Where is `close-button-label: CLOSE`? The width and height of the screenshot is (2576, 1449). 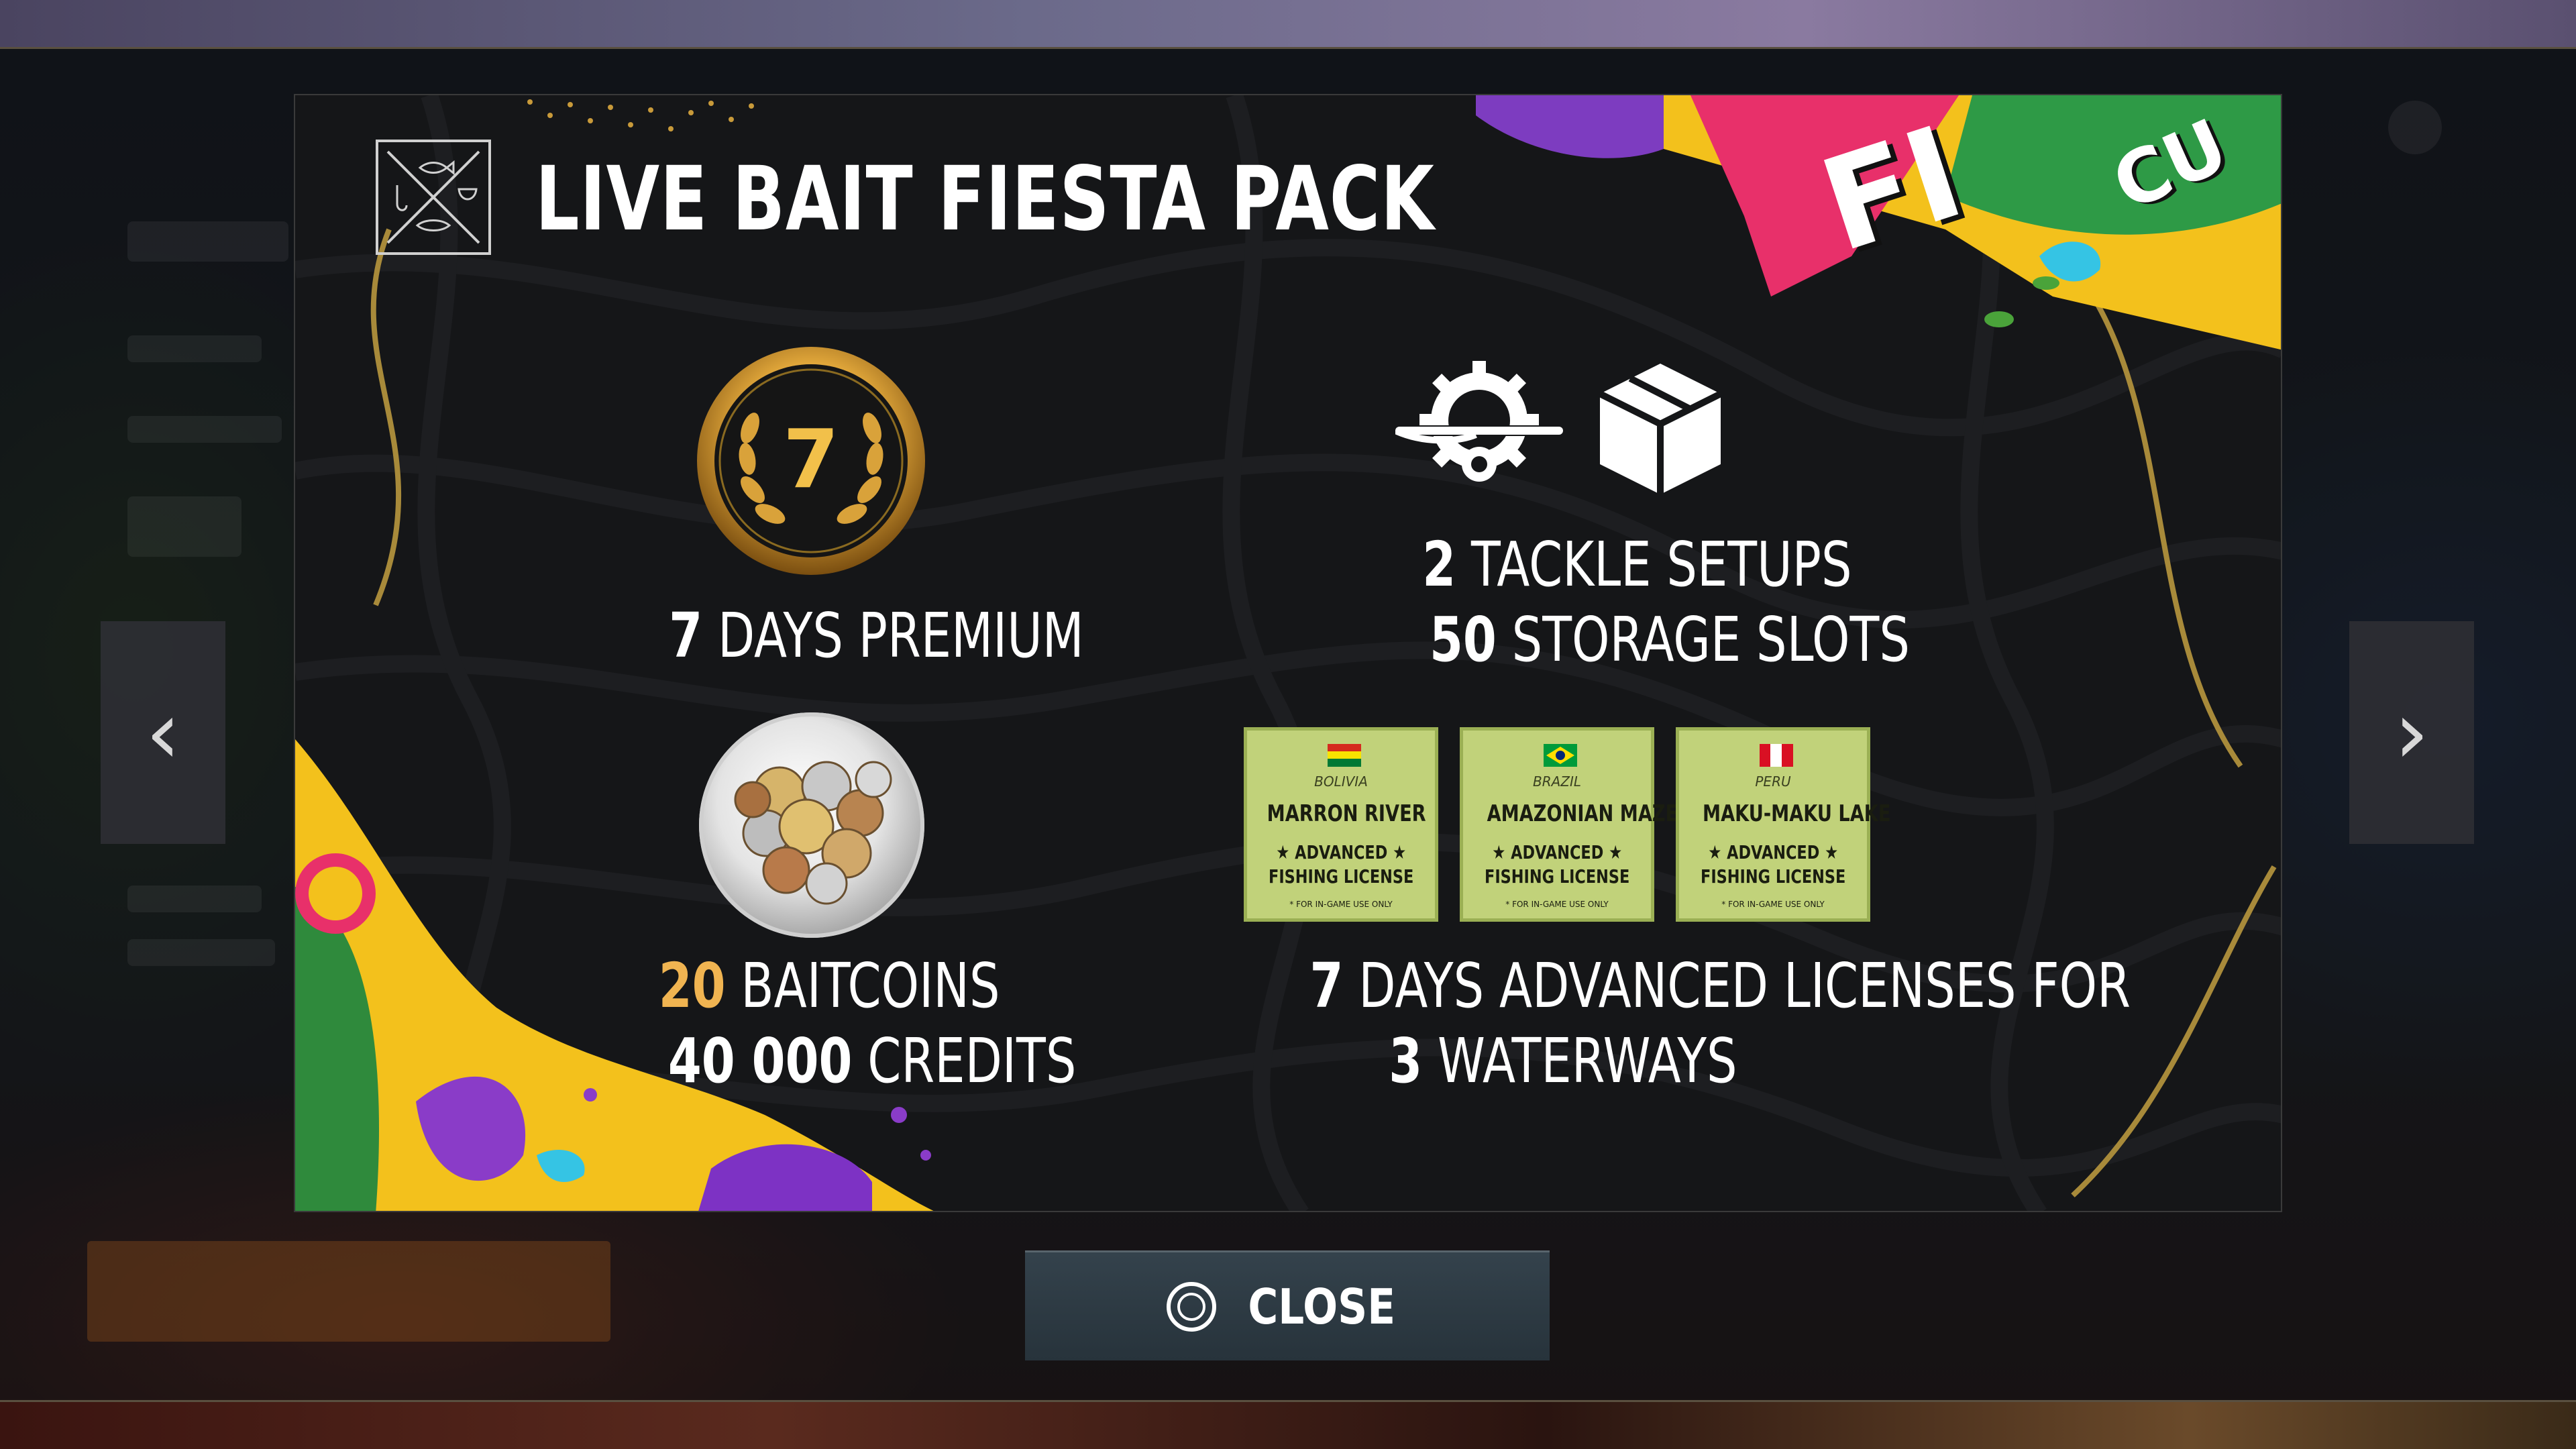 close-button-label: CLOSE is located at coordinates (1321, 1306).